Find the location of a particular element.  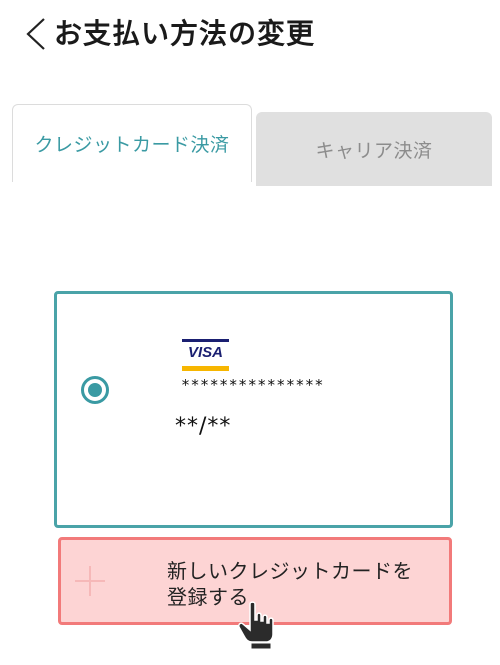

tab-carrier-billing: キャリア決済 is located at coordinates (374, 149).